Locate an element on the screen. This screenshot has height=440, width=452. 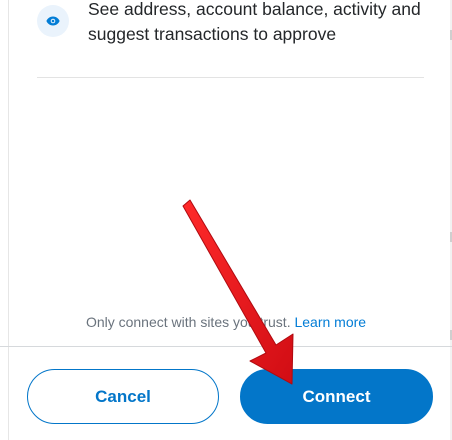
divider is located at coordinates (230, 77).